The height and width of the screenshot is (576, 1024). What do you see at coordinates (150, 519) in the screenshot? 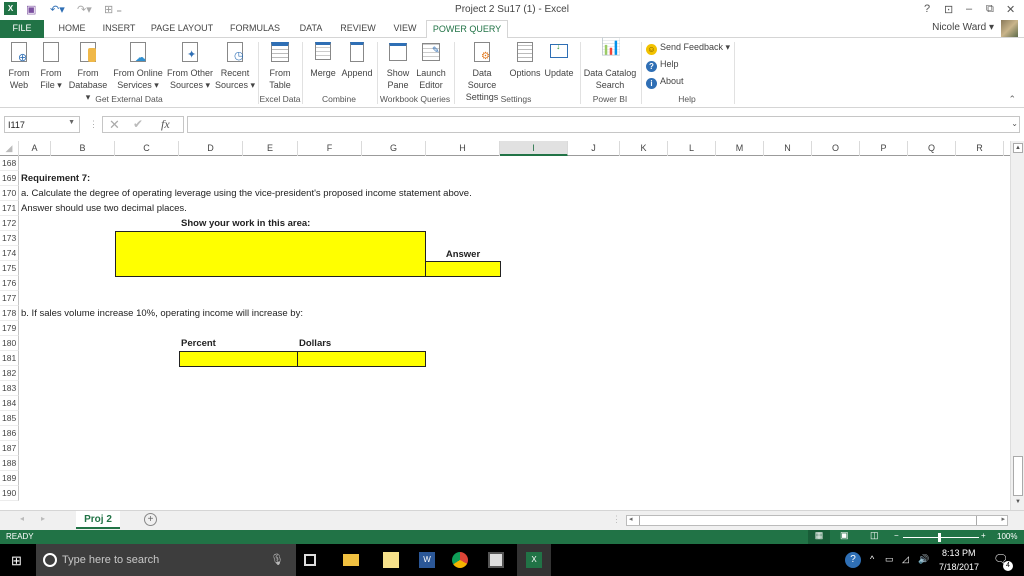
I see `new-sheet-icon: +` at bounding box center [150, 519].